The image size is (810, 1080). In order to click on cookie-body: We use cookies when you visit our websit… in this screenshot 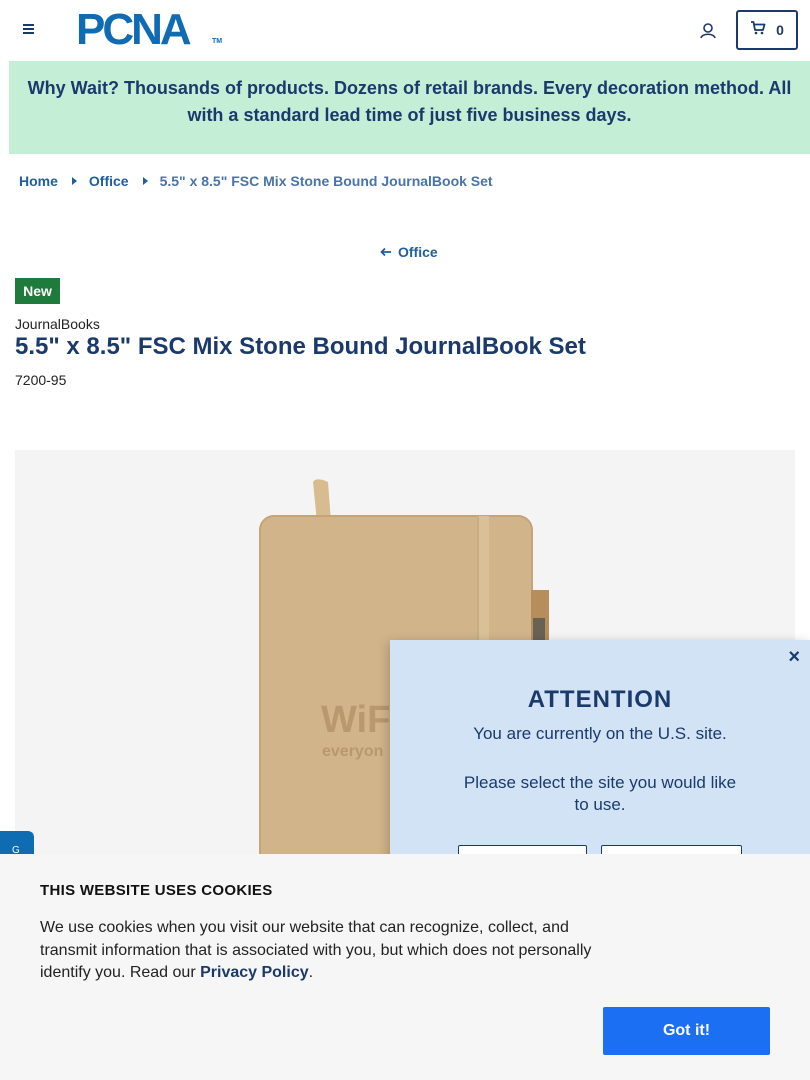, I will do `click(316, 950)`.